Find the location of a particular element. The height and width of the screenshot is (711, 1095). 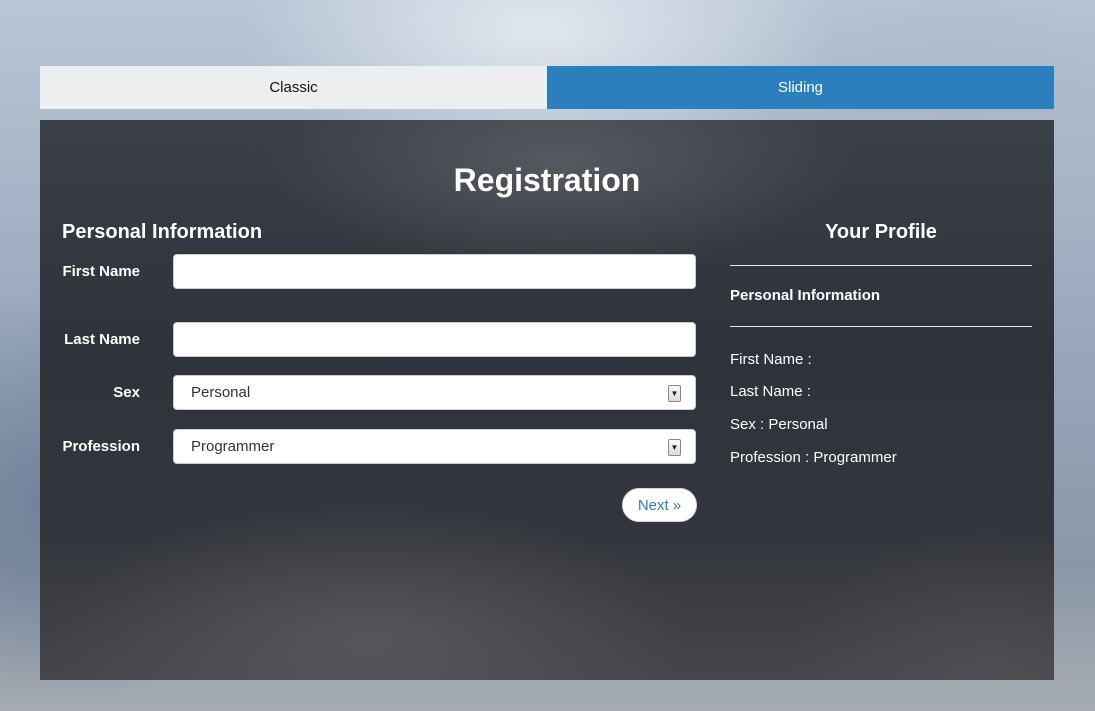

your-profile-heading: Your Profile is located at coordinates (881, 232).